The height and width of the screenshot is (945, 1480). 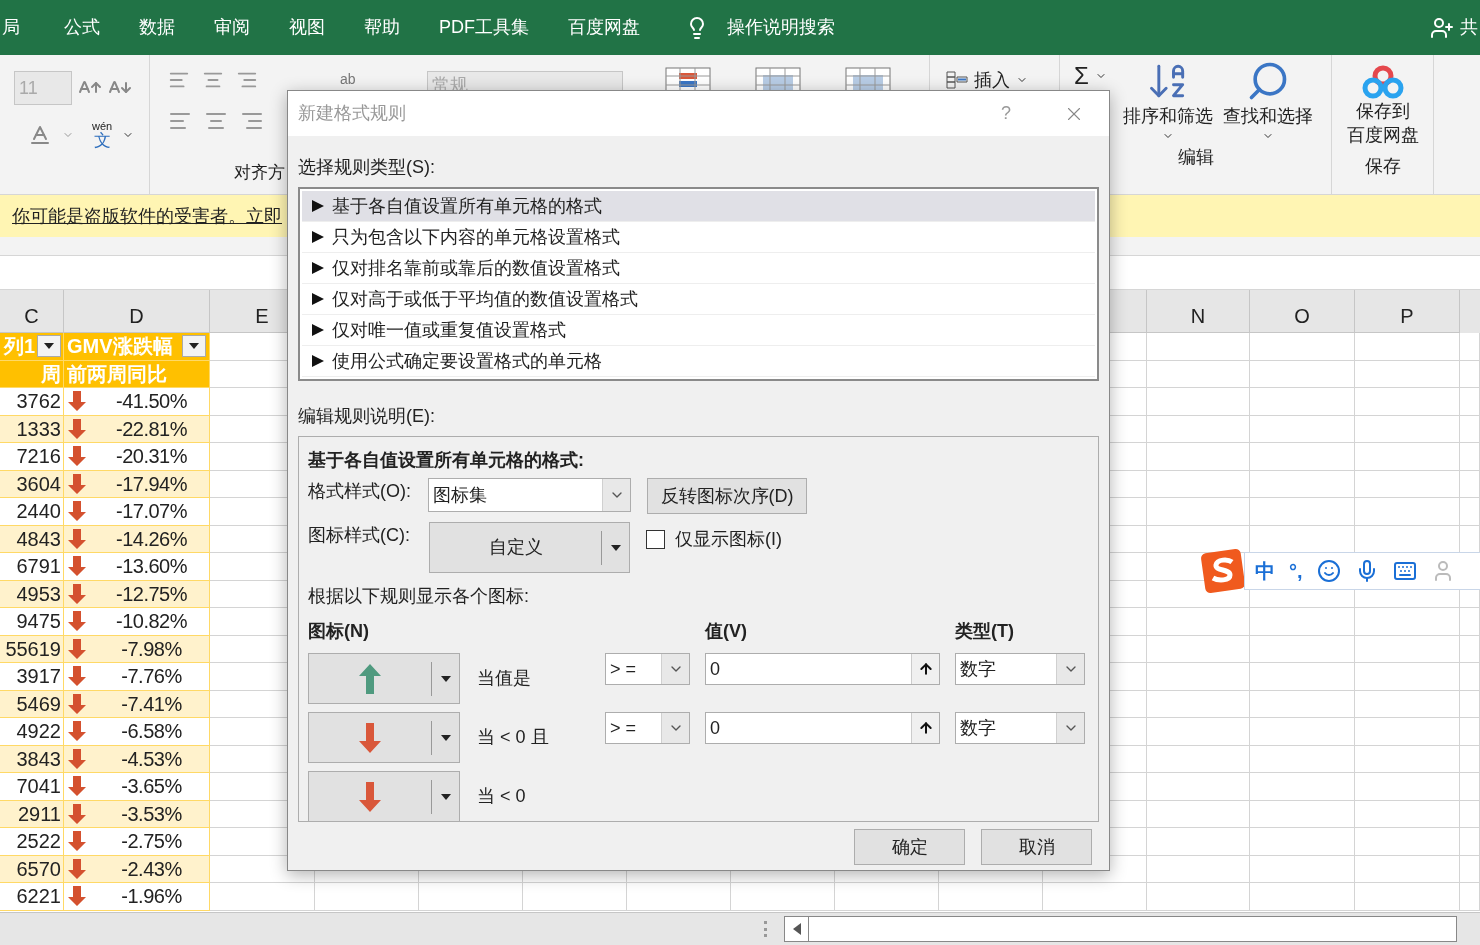 What do you see at coordinates (781, 27) in the screenshot?
I see `tell-me-search: 操作说明搜索` at bounding box center [781, 27].